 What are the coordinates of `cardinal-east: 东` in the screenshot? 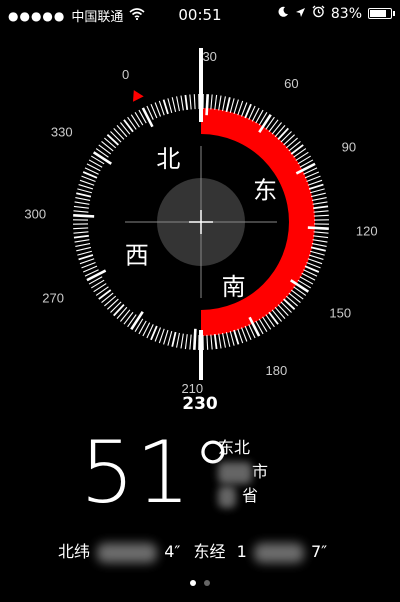 It's located at (265, 190).